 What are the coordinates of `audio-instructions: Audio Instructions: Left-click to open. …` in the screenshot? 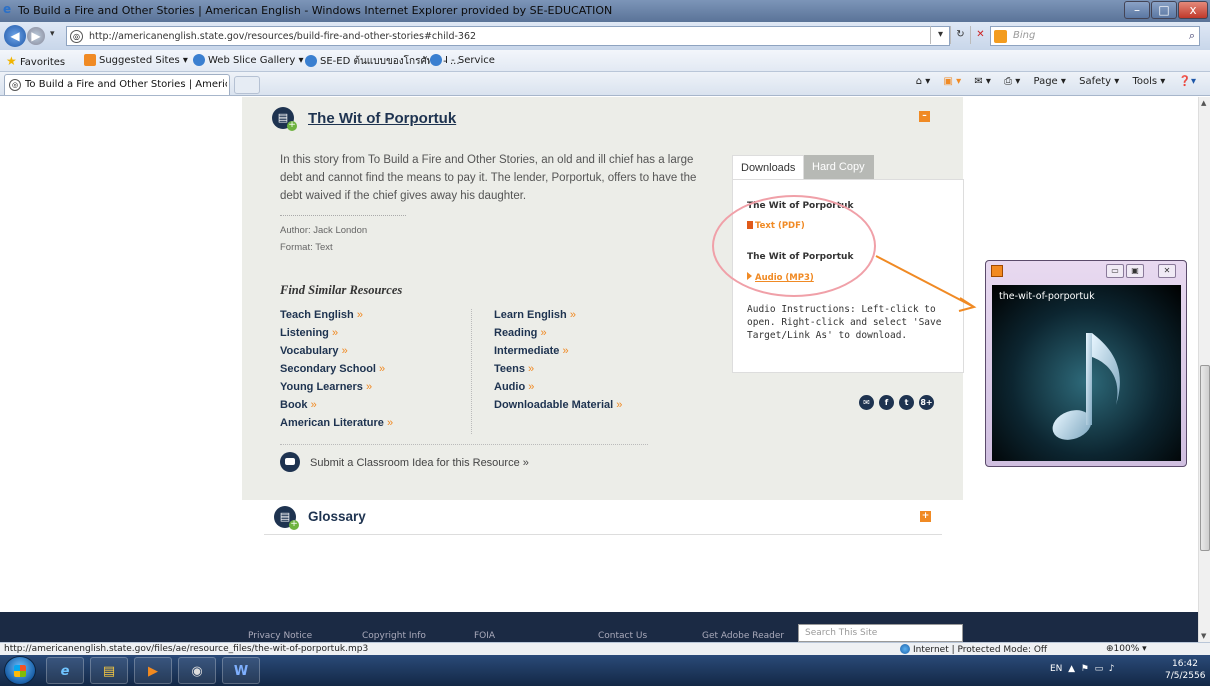 It's located at (844, 322).